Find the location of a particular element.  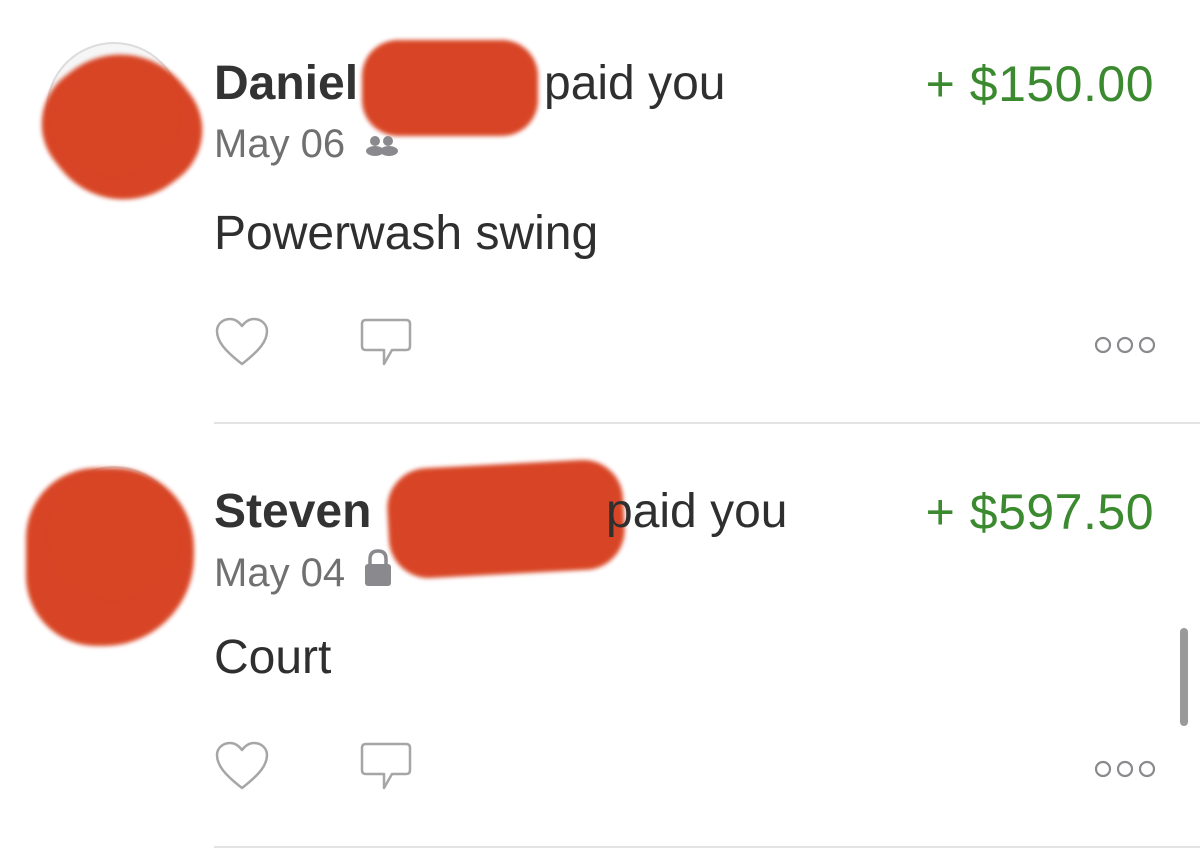

transaction-title: Daniel is located at coordinates (286, 84).